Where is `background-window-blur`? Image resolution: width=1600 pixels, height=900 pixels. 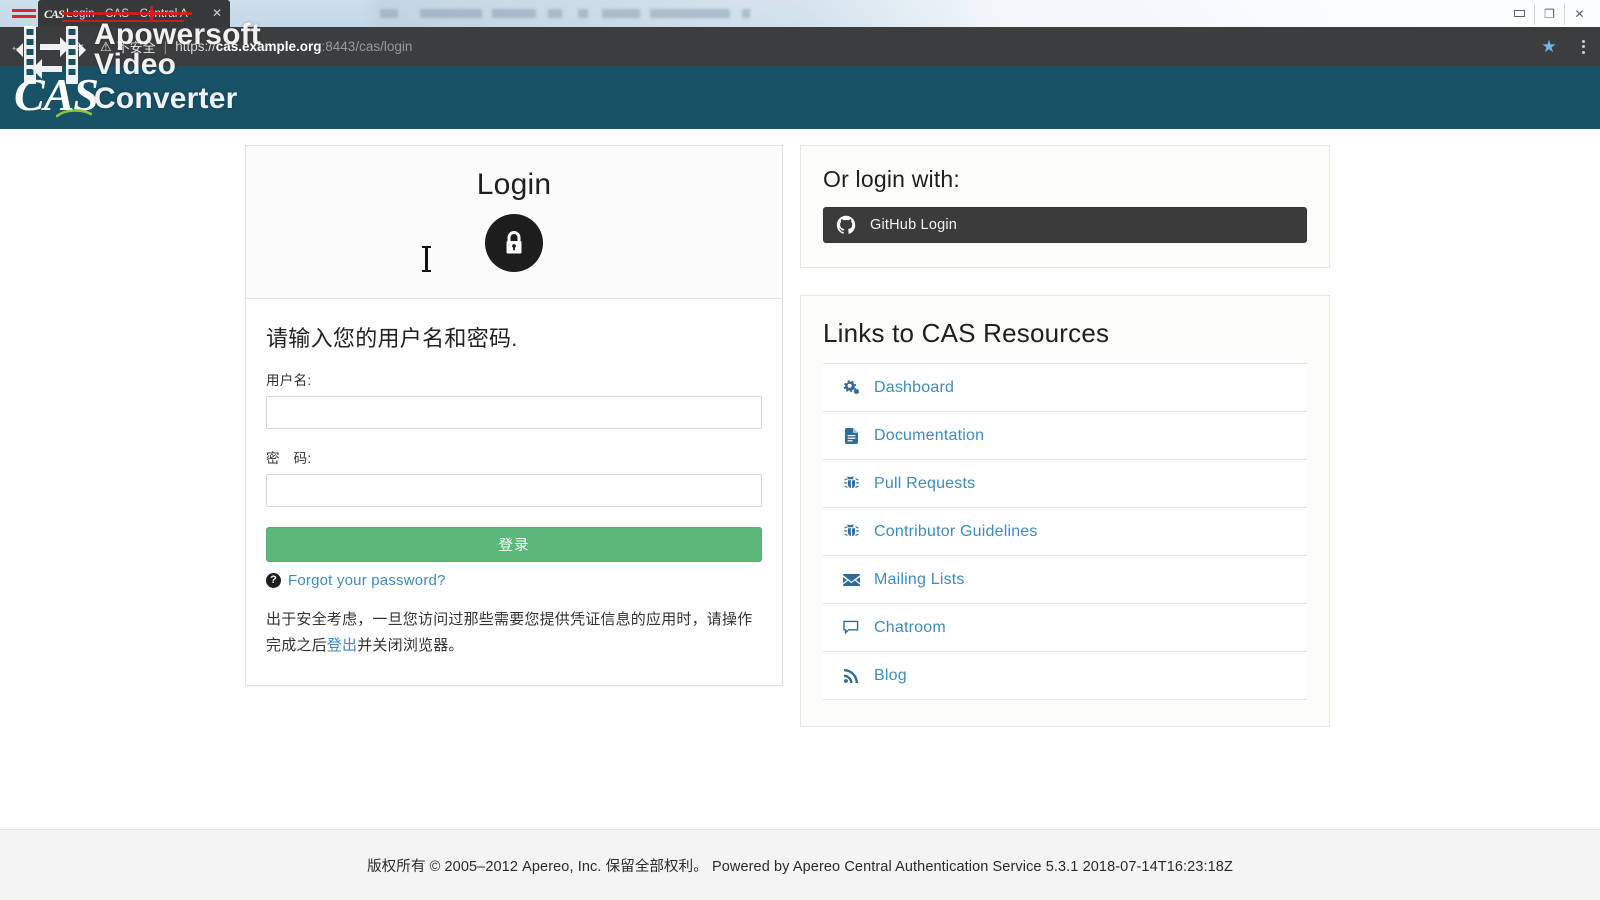
background-window-blur is located at coordinates (800, 13).